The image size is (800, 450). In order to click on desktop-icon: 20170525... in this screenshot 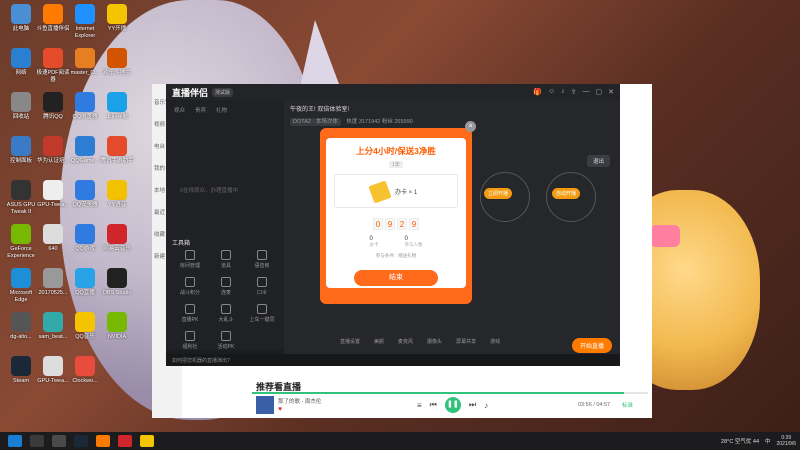, I will do `click(53, 282)`.